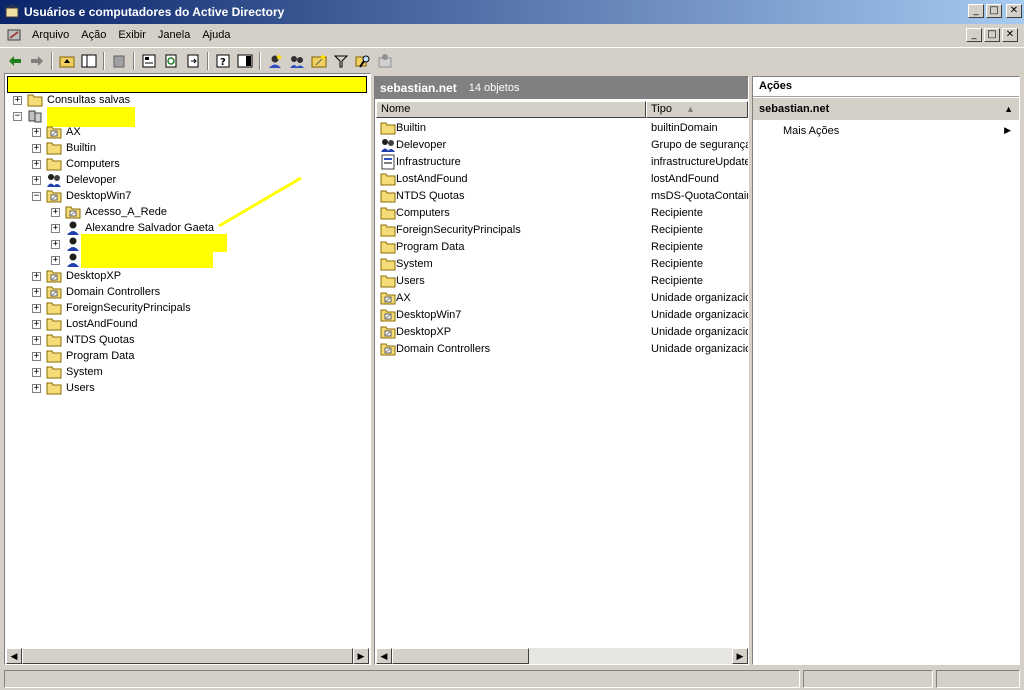  Describe the element at coordinates (811, 131) in the screenshot. I see `more-actions-item: Mais Ações` at that location.